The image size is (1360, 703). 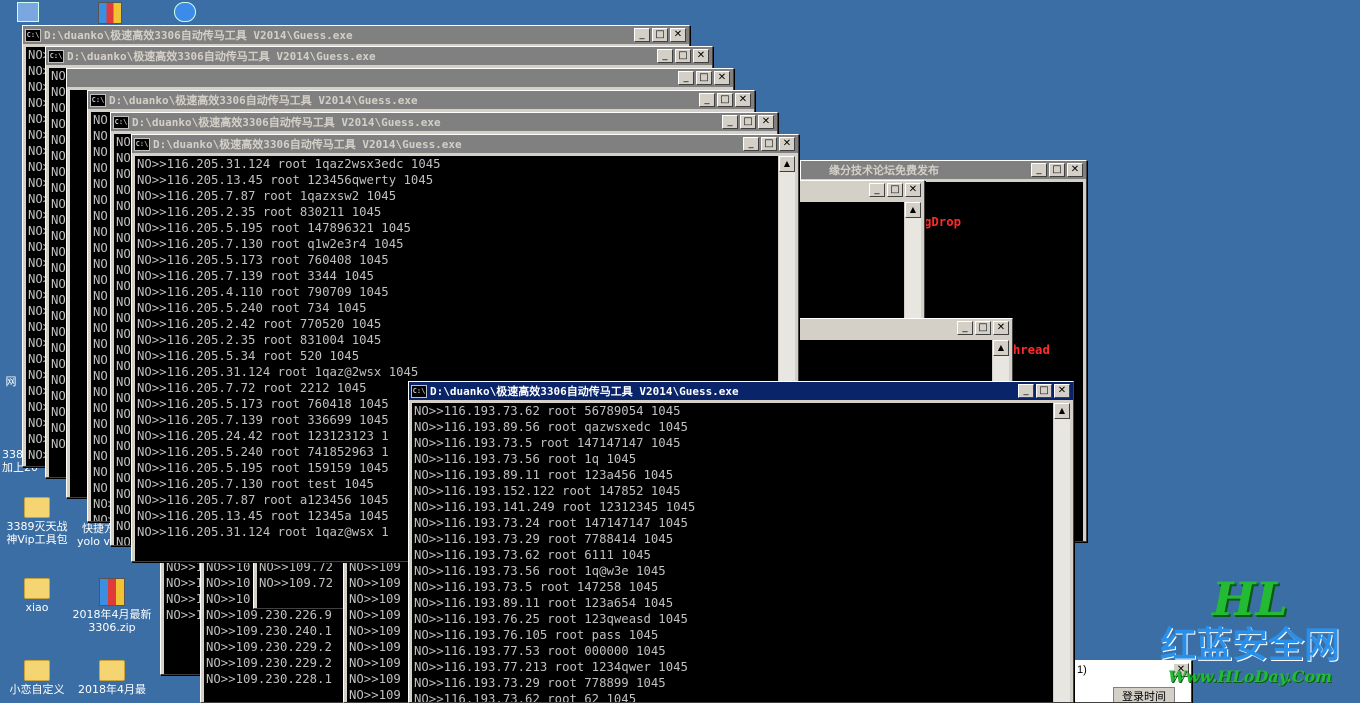 What do you see at coordinates (28, 12) in the screenshot?
I see `desktop-icon-computer` at bounding box center [28, 12].